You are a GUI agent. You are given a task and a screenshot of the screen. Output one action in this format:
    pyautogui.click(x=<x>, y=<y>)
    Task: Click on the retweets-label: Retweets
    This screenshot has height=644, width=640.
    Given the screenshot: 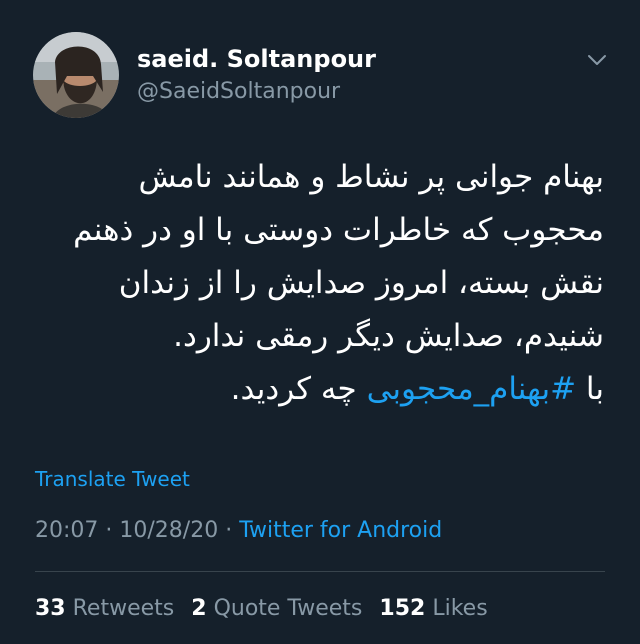 What is the action you would take?
    pyautogui.click(x=123, y=608)
    